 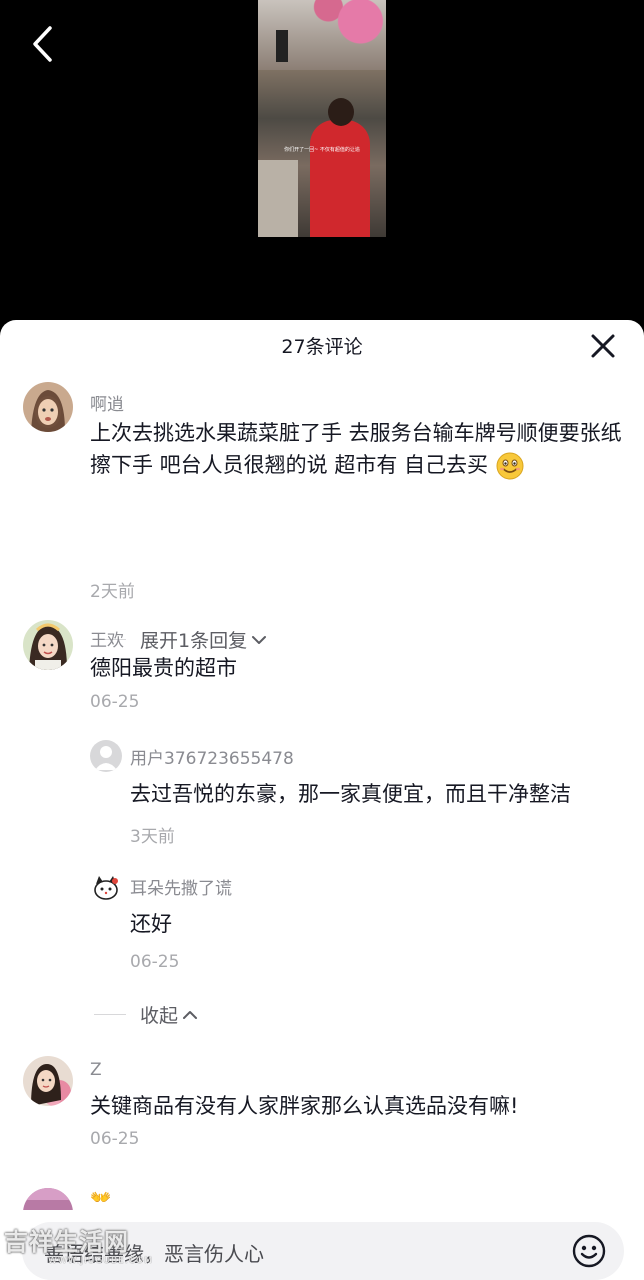 I want to click on video-caption: 你们开了一回~ 不仅有超值的让追, so click(x=322, y=150).